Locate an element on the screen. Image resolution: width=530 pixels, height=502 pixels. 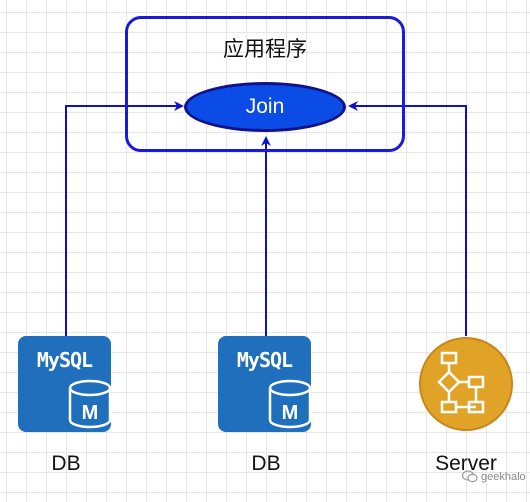
watermark-text: geekhalo is located at coordinates (503, 476).